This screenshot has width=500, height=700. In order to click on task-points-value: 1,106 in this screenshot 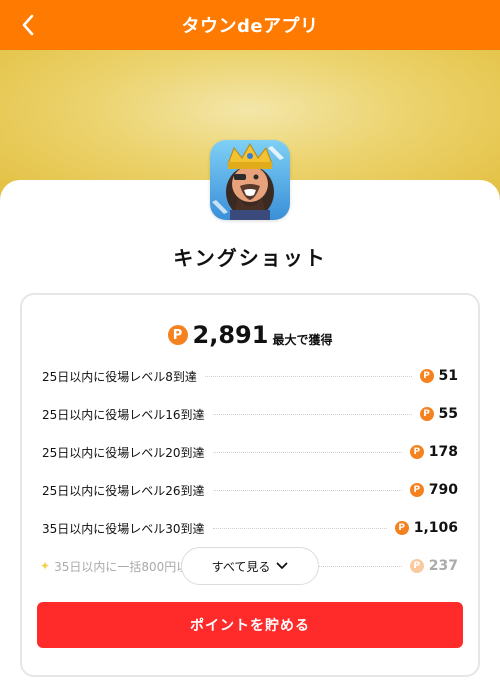, I will do `click(435, 528)`.